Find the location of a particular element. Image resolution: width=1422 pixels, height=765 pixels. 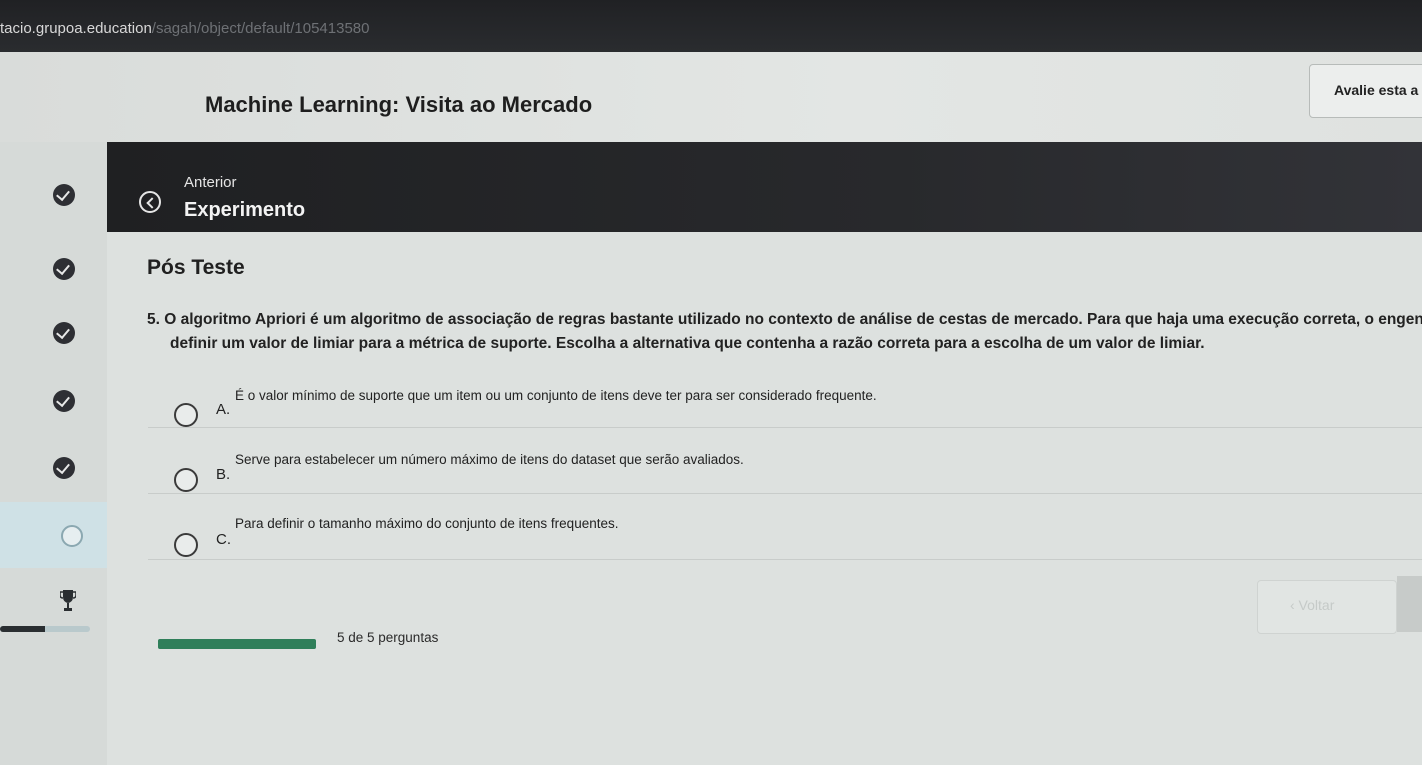

quiz-progress-bar is located at coordinates (237, 644).